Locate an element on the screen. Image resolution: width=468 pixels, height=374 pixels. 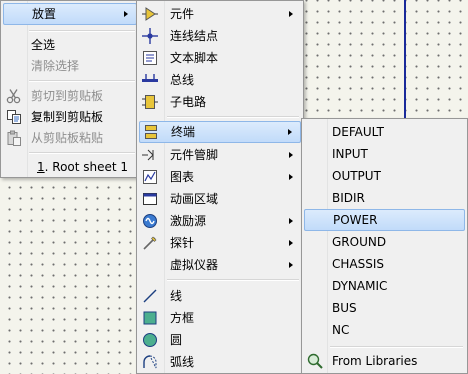
menu-item-root-sheet: 1. Root sheet 1 is located at coordinates (70, 167).